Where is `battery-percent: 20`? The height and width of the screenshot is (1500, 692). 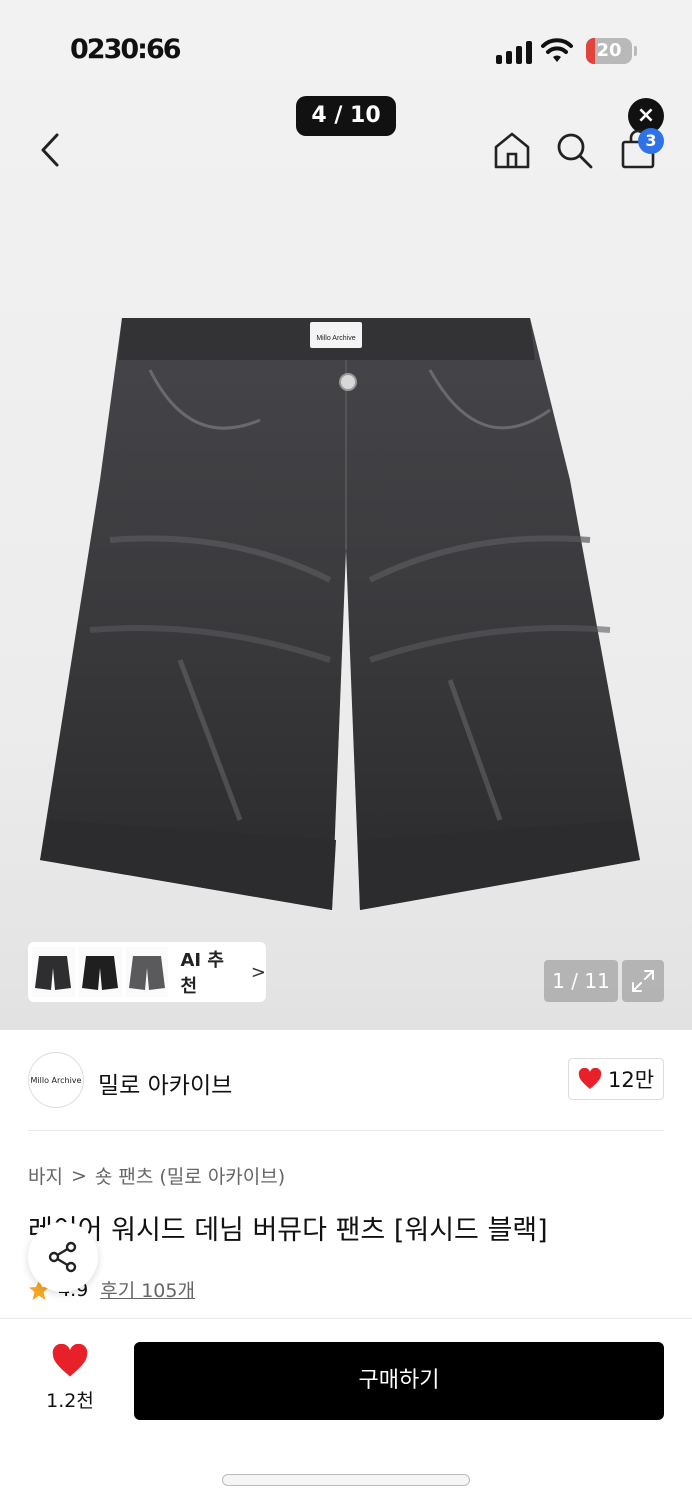 battery-percent: 20 is located at coordinates (609, 50).